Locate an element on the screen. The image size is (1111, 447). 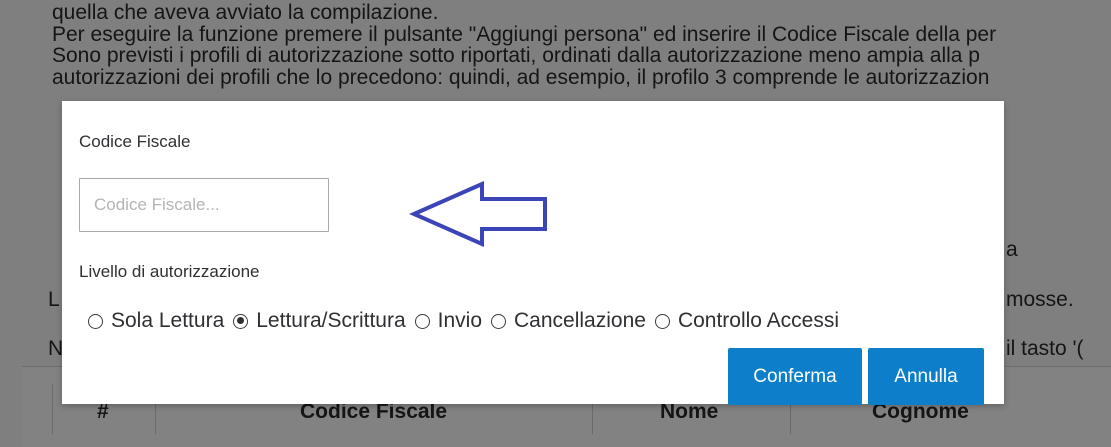
radio-label: Sola Lettura is located at coordinates (168, 320).